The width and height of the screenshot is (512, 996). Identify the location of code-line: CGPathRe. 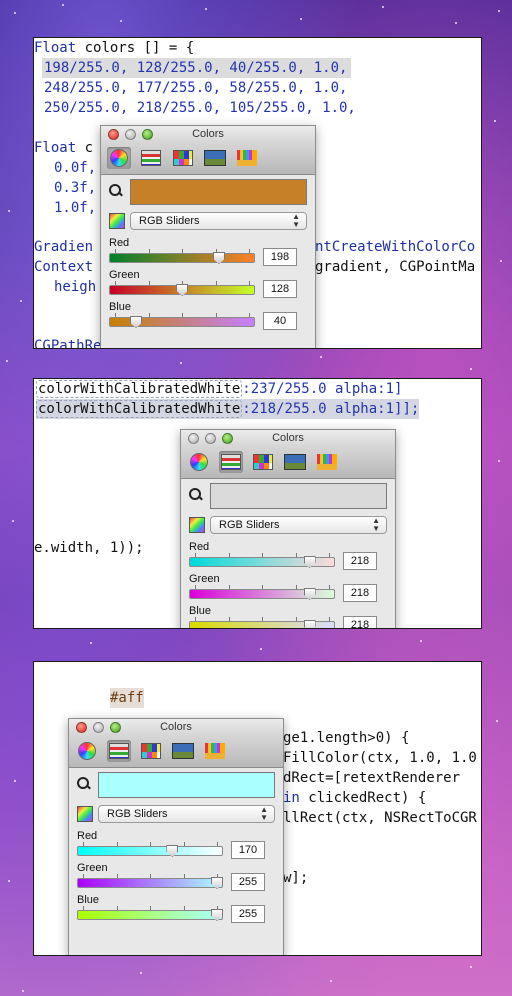
(68, 343).